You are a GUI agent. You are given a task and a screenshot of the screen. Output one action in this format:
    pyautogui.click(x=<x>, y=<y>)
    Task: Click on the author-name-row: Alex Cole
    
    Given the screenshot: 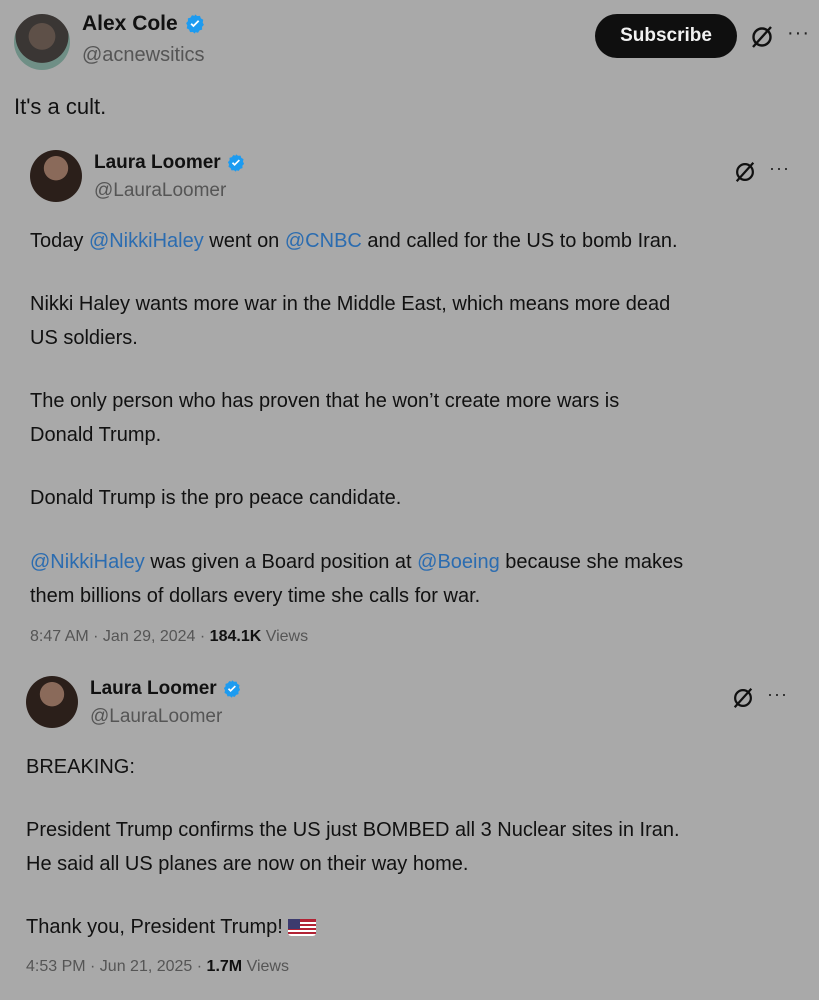 What is the action you would take?
    pyautogui.click(x=144, y=24)
    